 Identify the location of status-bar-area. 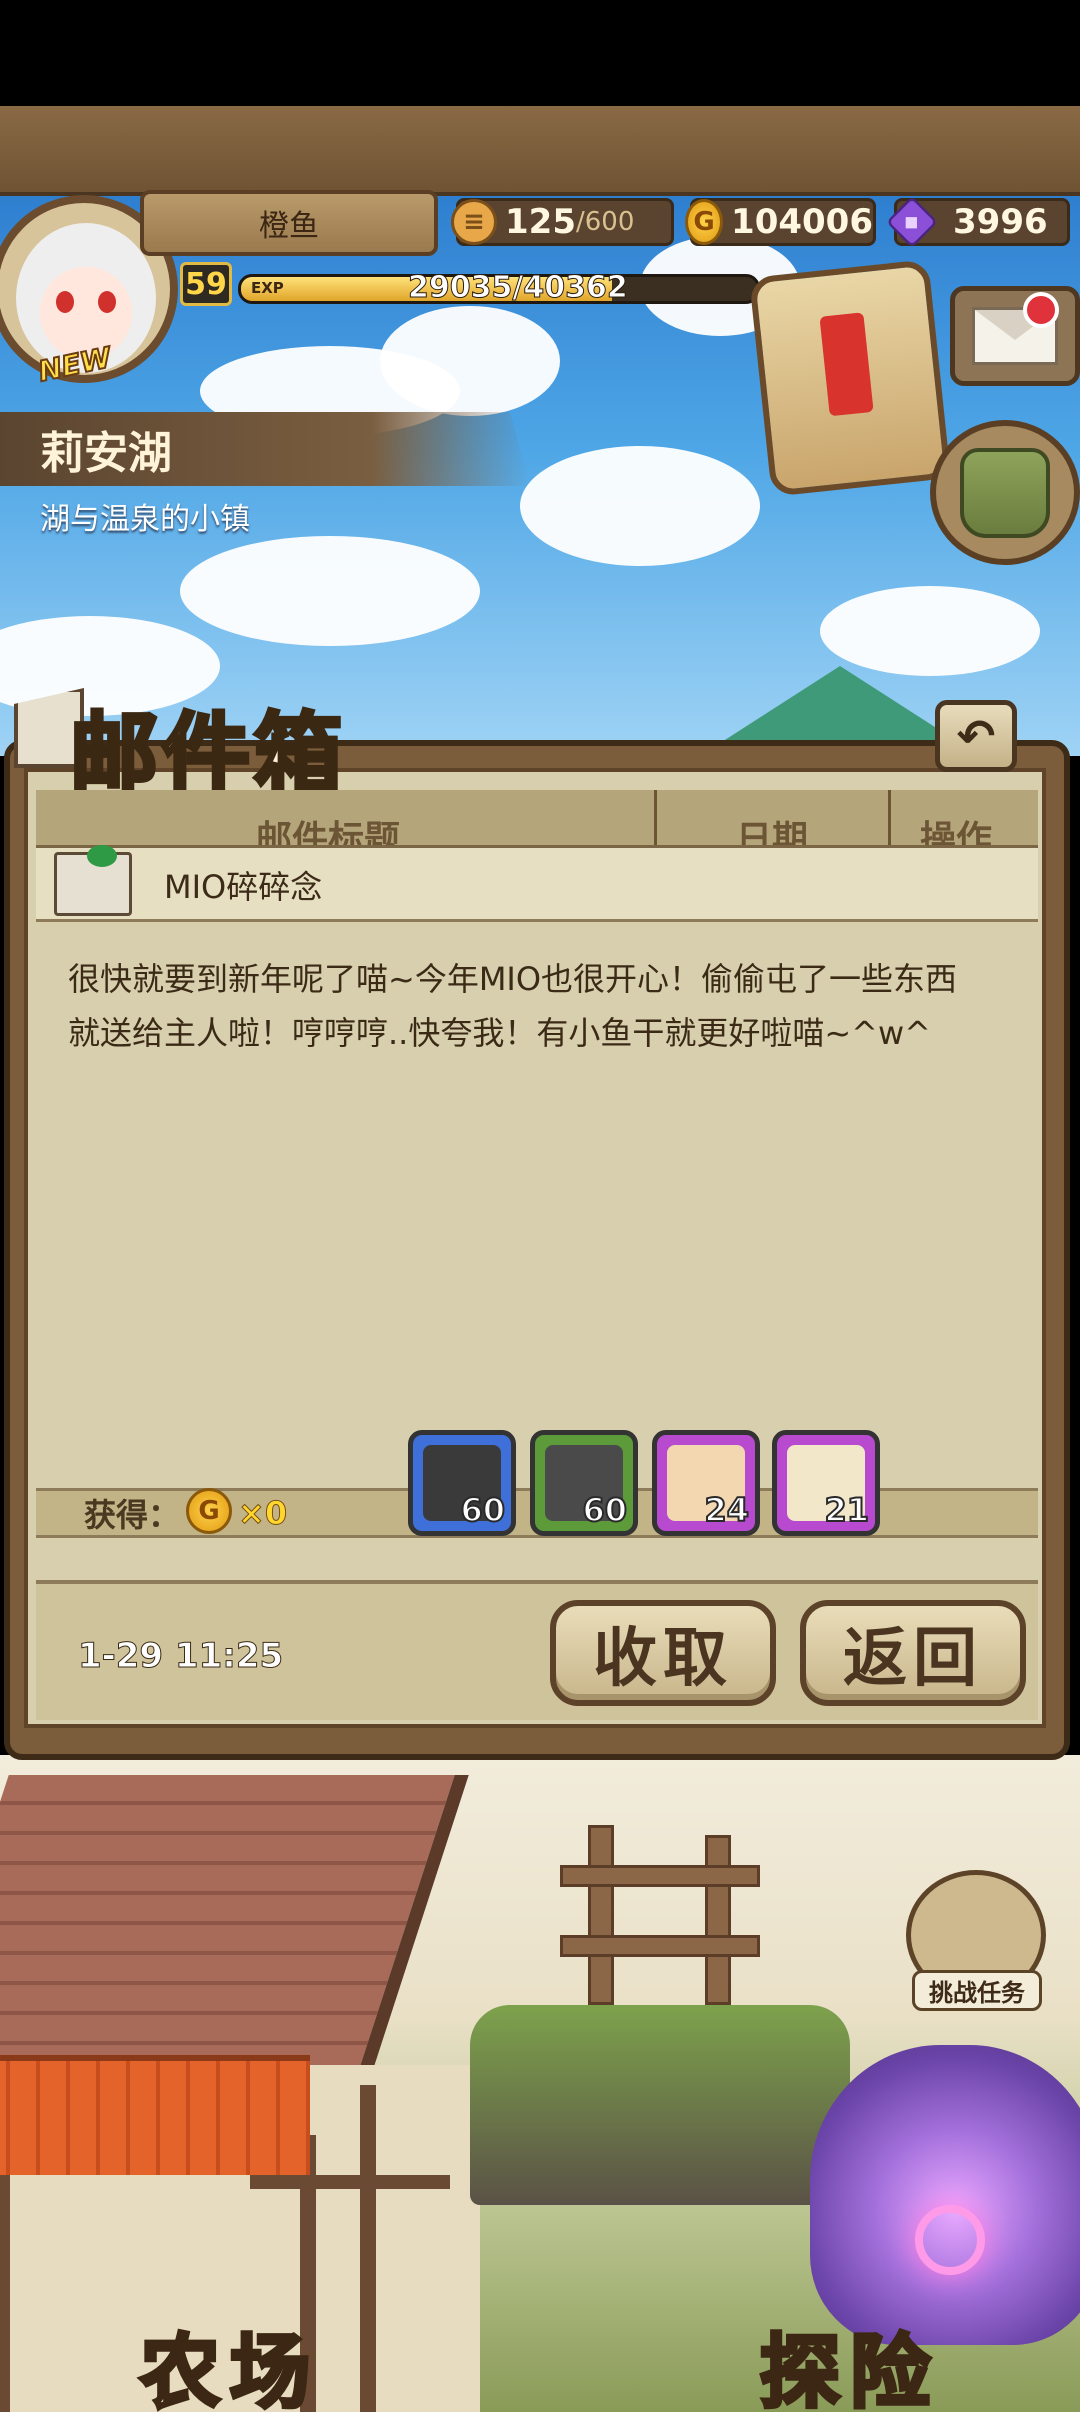
(540, 53).